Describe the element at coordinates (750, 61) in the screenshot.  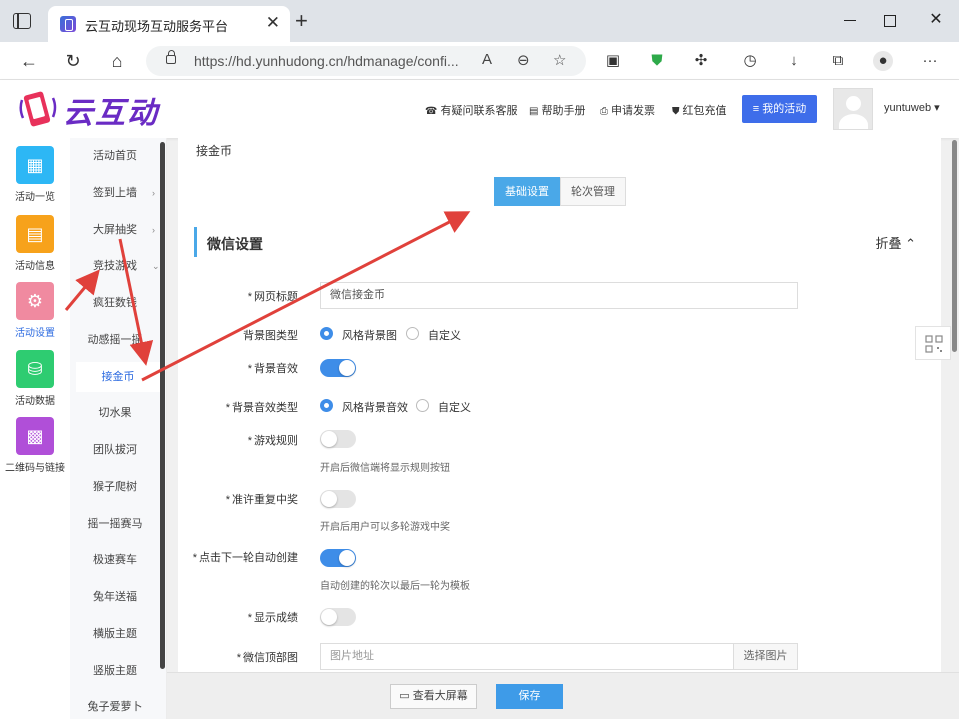
I see `history-icon: ◷` at that location.